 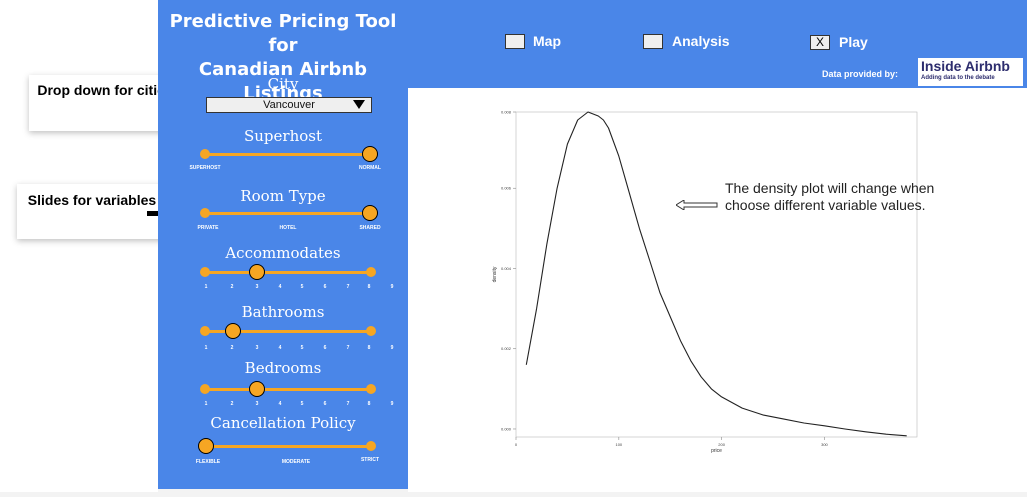 What do you see at coordinates (302, 348) in the screenshot?
I see `bathrooms-tick: 5` at bounding box center [302, 348].